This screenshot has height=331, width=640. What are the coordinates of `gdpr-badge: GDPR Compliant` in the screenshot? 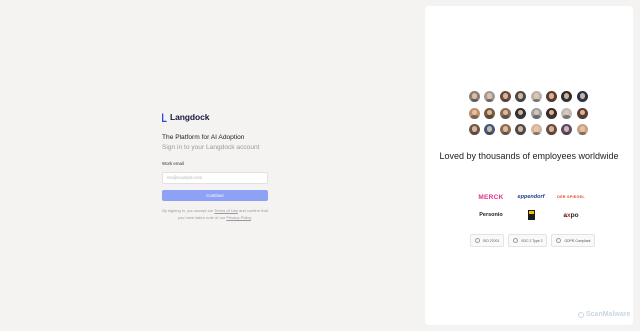 It's located at (573, 240).